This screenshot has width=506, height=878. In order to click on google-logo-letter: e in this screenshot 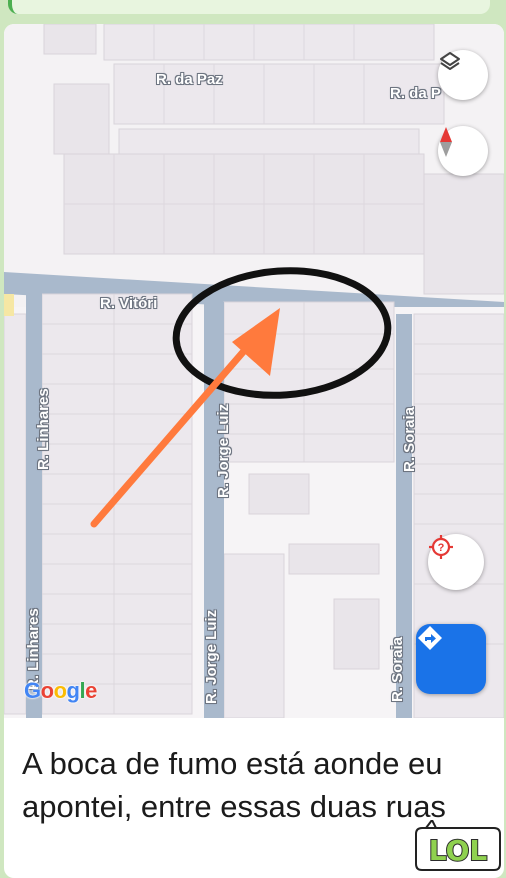, I will do `click(91, 690)`.